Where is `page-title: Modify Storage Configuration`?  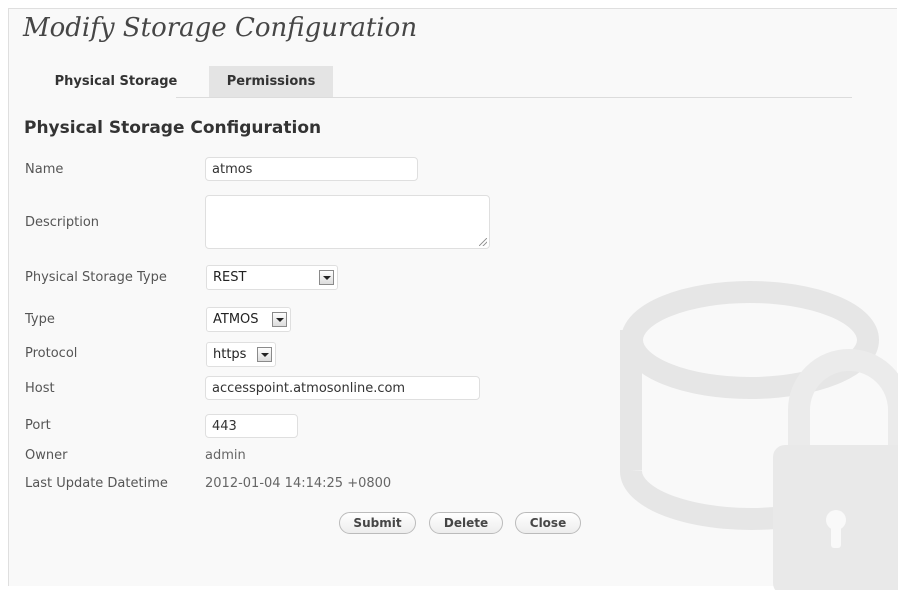 page-title: Modify Storage Configuration is located at coordinates (220, 28).